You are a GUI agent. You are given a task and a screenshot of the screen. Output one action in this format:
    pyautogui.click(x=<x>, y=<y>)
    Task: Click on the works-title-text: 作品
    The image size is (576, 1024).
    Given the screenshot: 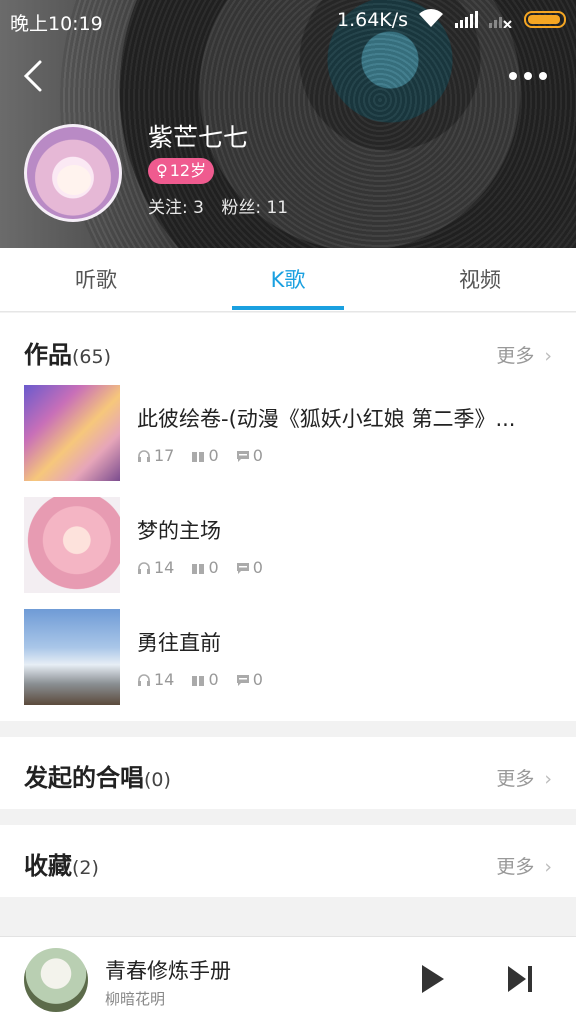 What is the action you would take?
    pyautogui.click(x=48, y=355)
    